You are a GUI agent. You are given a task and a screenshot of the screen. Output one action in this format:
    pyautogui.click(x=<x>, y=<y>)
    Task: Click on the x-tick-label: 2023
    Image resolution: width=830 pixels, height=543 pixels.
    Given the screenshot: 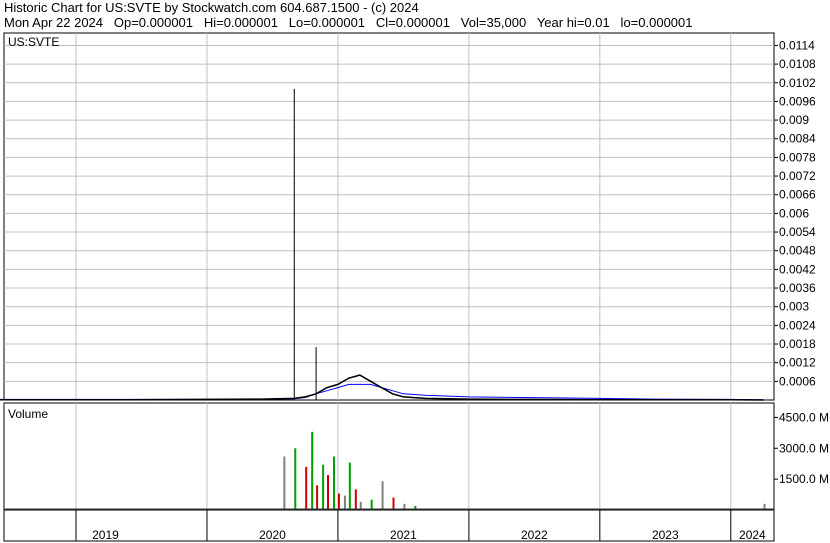 What is the action you would take?
    pyautogui.click(x=665, y=535)
    